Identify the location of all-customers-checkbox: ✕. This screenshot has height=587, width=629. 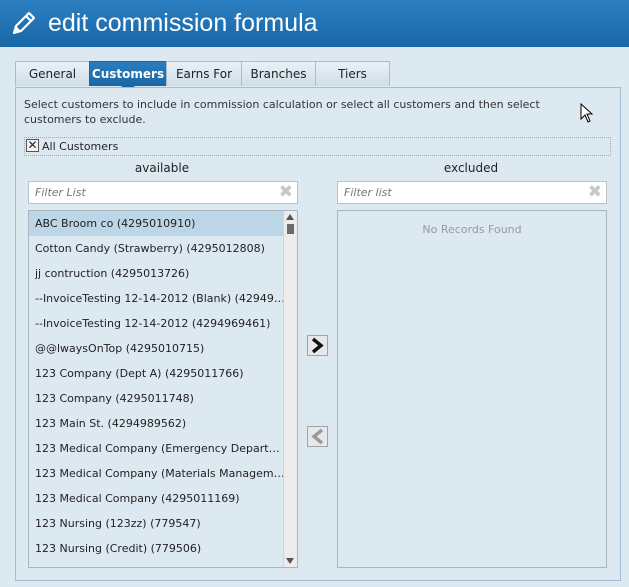
(32, 145).